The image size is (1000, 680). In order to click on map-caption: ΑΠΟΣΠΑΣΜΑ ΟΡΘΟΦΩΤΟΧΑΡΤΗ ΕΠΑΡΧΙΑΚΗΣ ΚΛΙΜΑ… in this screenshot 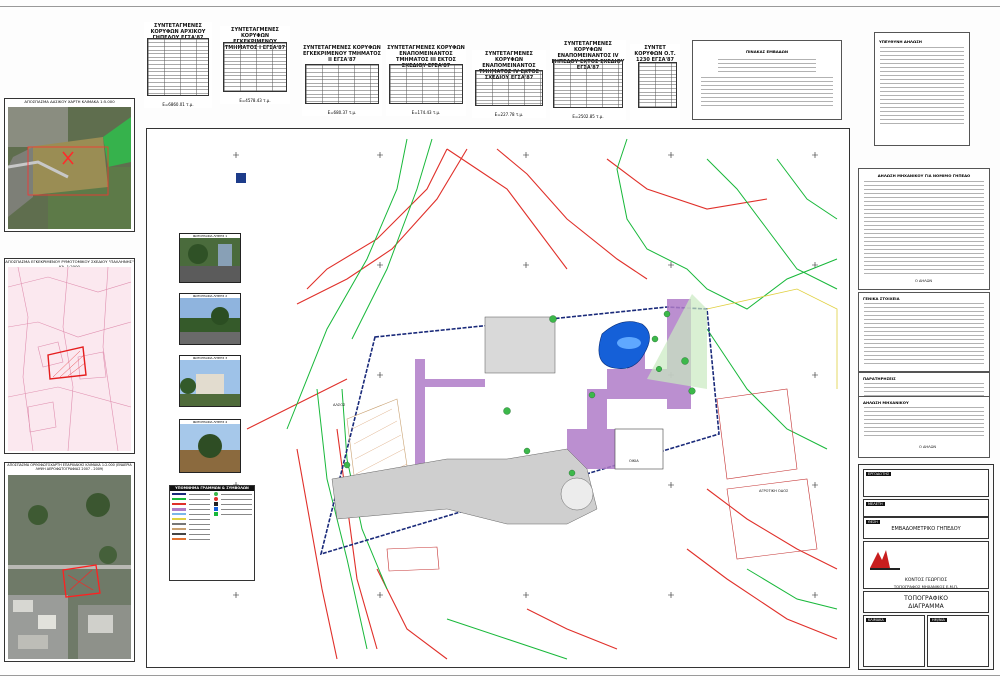, I will do `click(69, 467)`.